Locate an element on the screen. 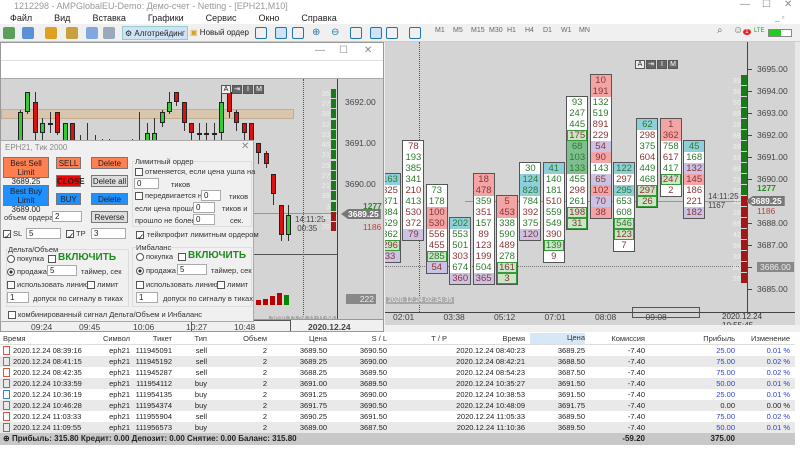  timeframe-m1: M1 is located at coordinates (440, 30).